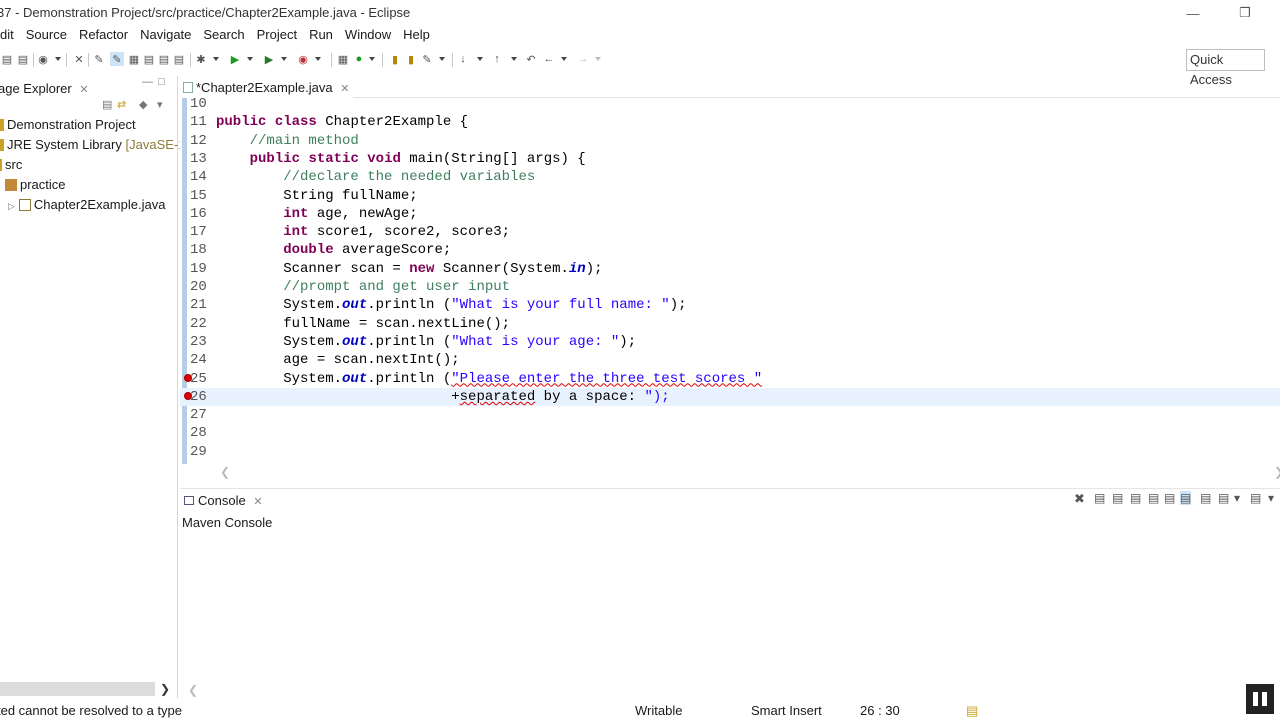 The width and height of the screenshot is (1280, 720). What do you see at coordinates (368, 36) in the screenshot?
I see `menu-window: Window` at bounding box center [368, 36].